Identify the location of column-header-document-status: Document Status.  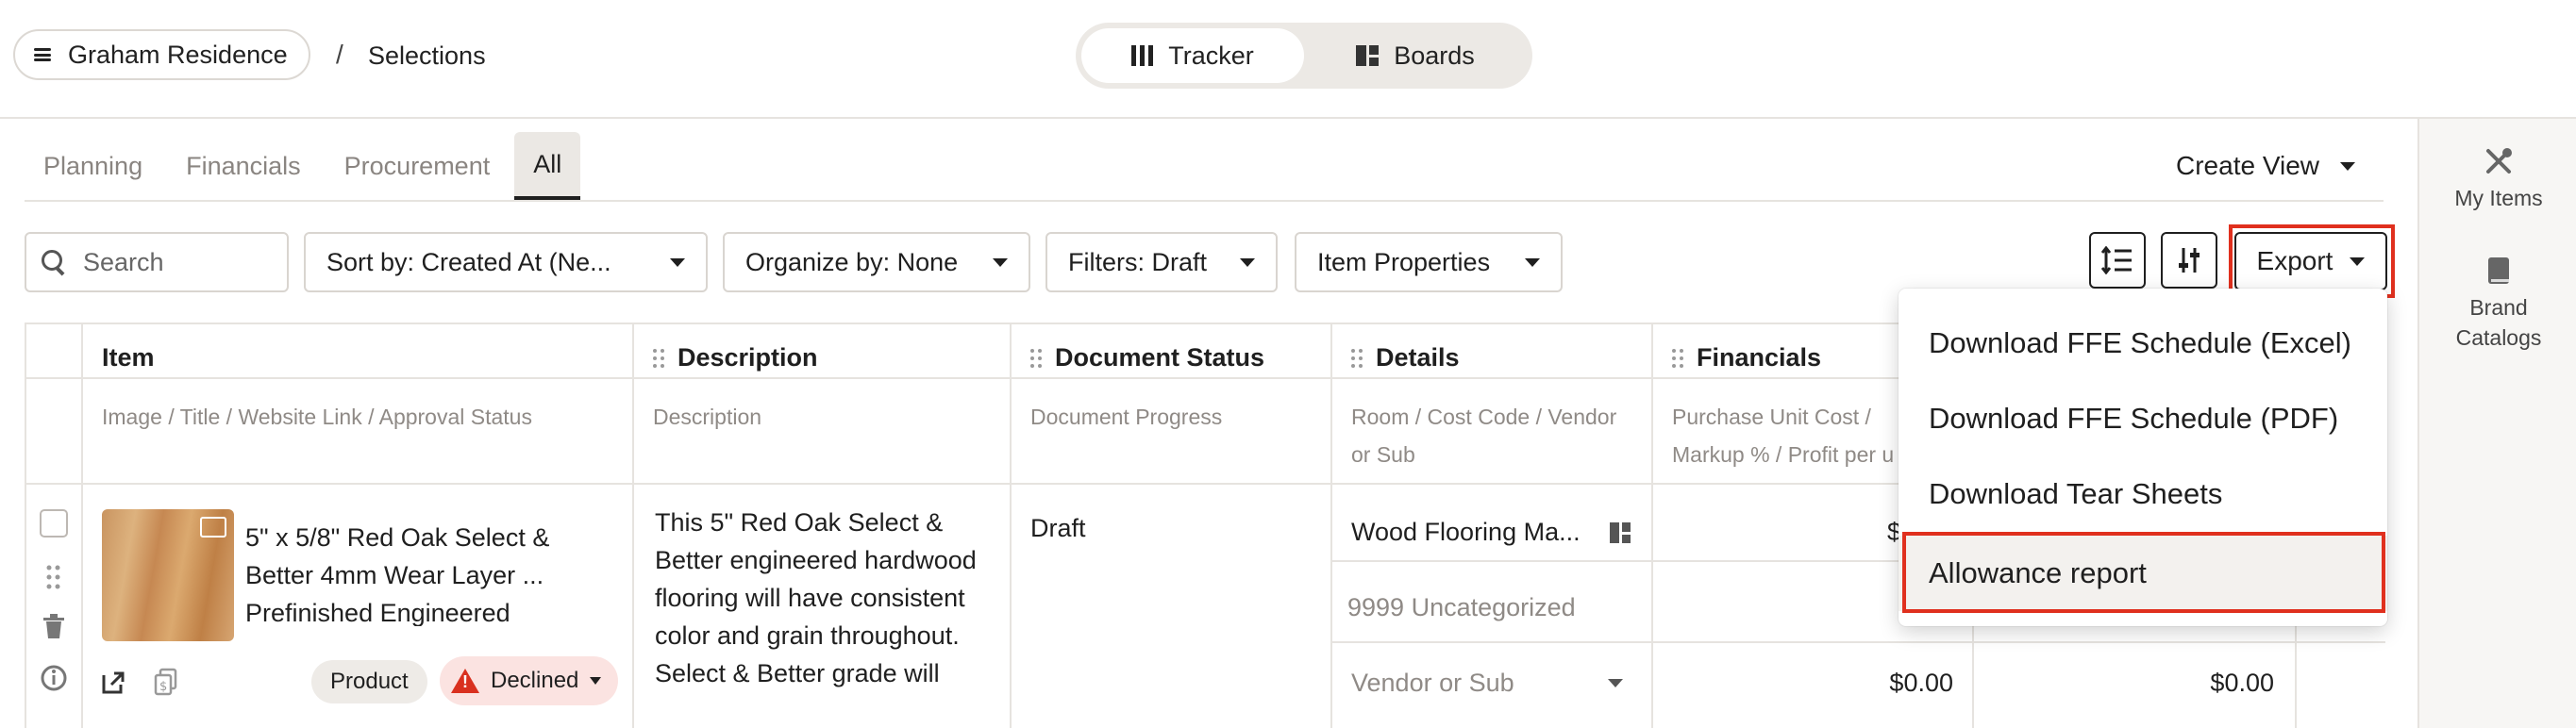
(1147, 357).